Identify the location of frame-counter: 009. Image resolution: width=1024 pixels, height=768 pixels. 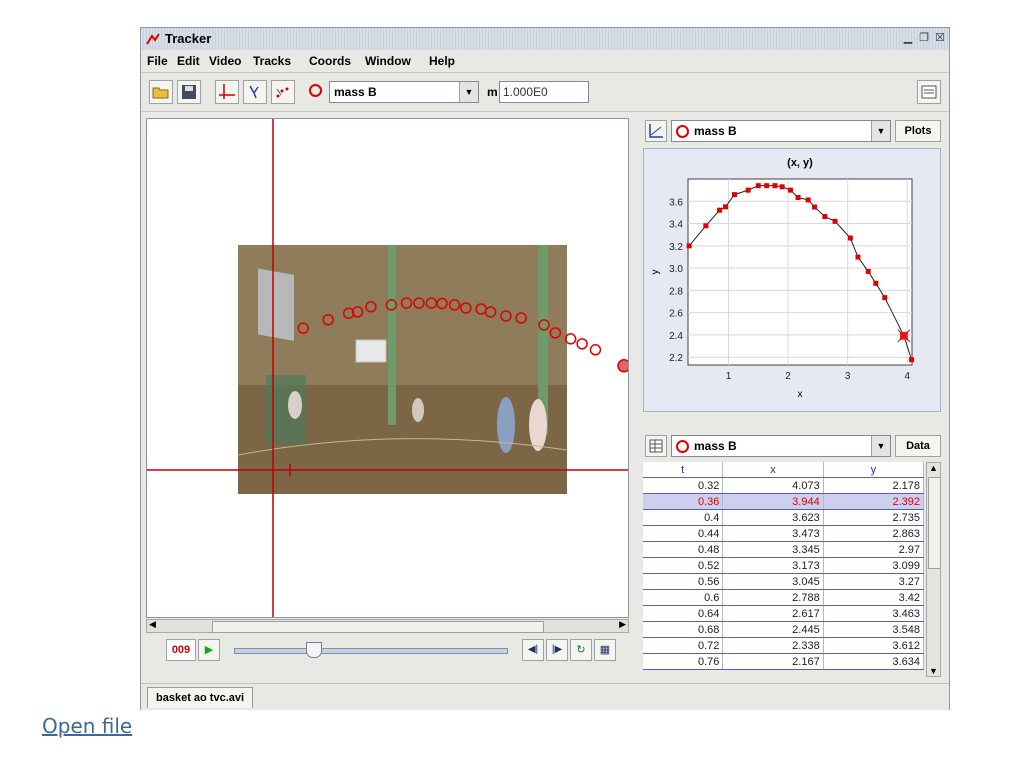
(181, 650).